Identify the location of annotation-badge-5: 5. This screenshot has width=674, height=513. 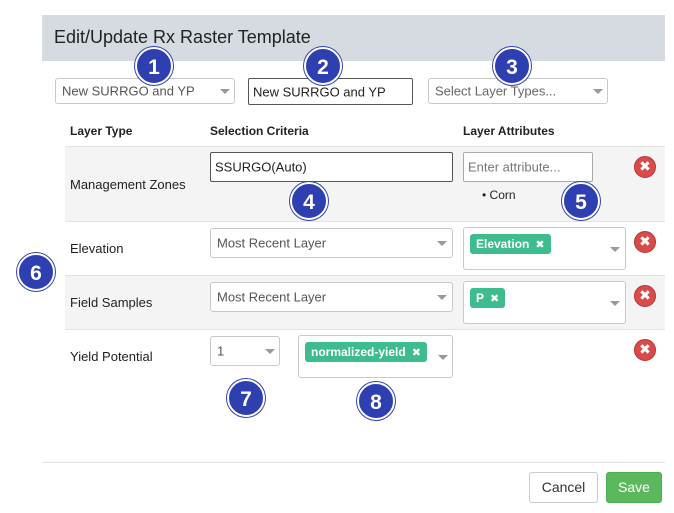
(581, 201).